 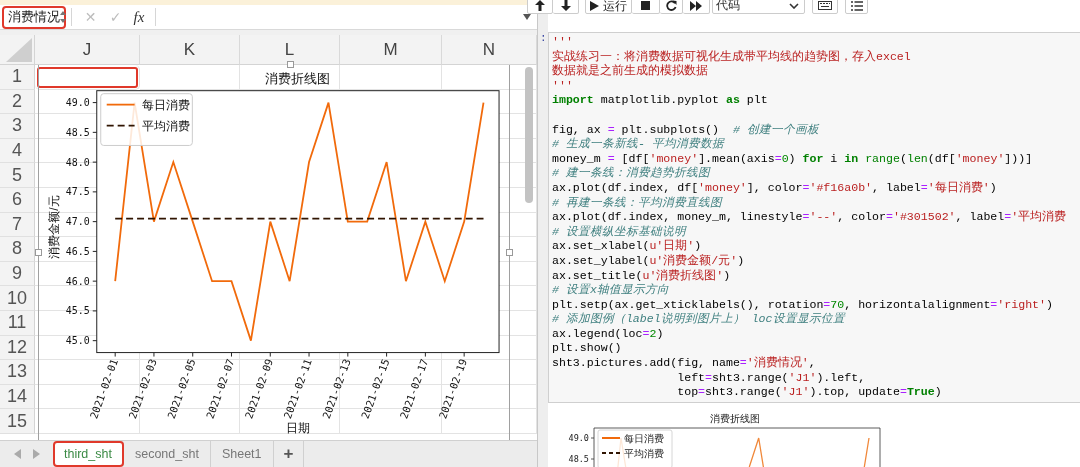 What do you see at coordinates (803, 304) in the screenshot?
I see `code-line: plt.setp(ax.get_xticklabels(), rotation=70, horizontalalignment='right')` at bounding box center [803, 304].